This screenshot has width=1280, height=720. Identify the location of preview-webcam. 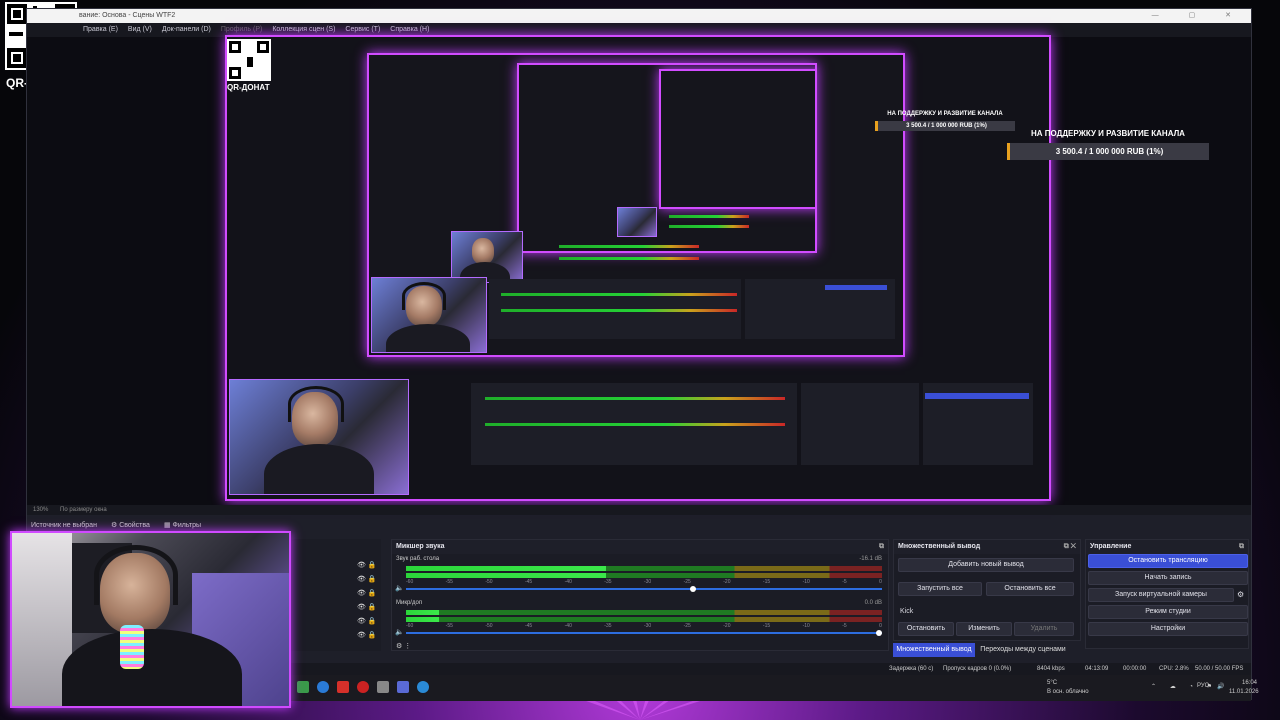
(319, 437).